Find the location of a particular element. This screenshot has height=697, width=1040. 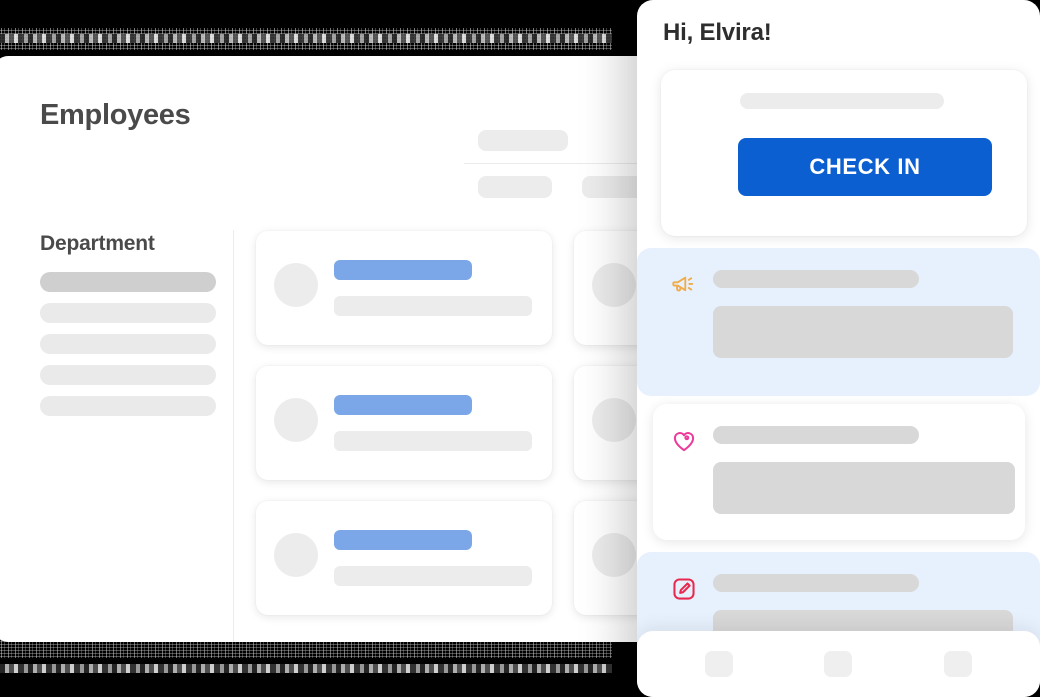

backdrop-dither-strip-top is located at coordinates (306, 38).